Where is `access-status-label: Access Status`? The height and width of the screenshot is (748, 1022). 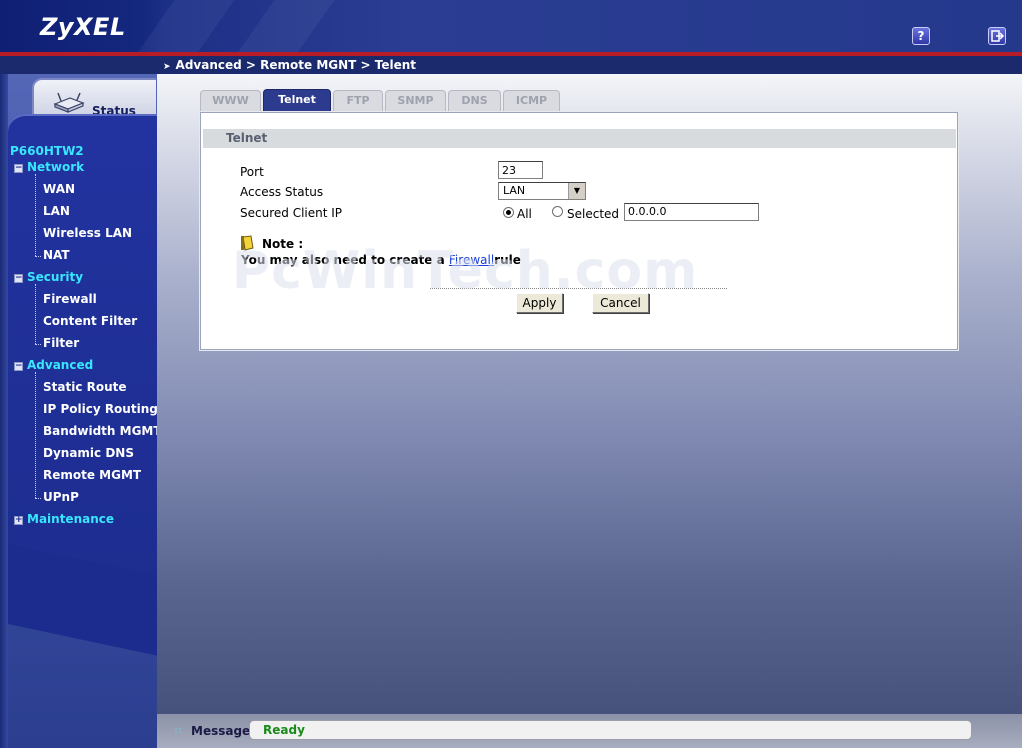 access-status-label: Access Status is located at coordinates (282, 192).